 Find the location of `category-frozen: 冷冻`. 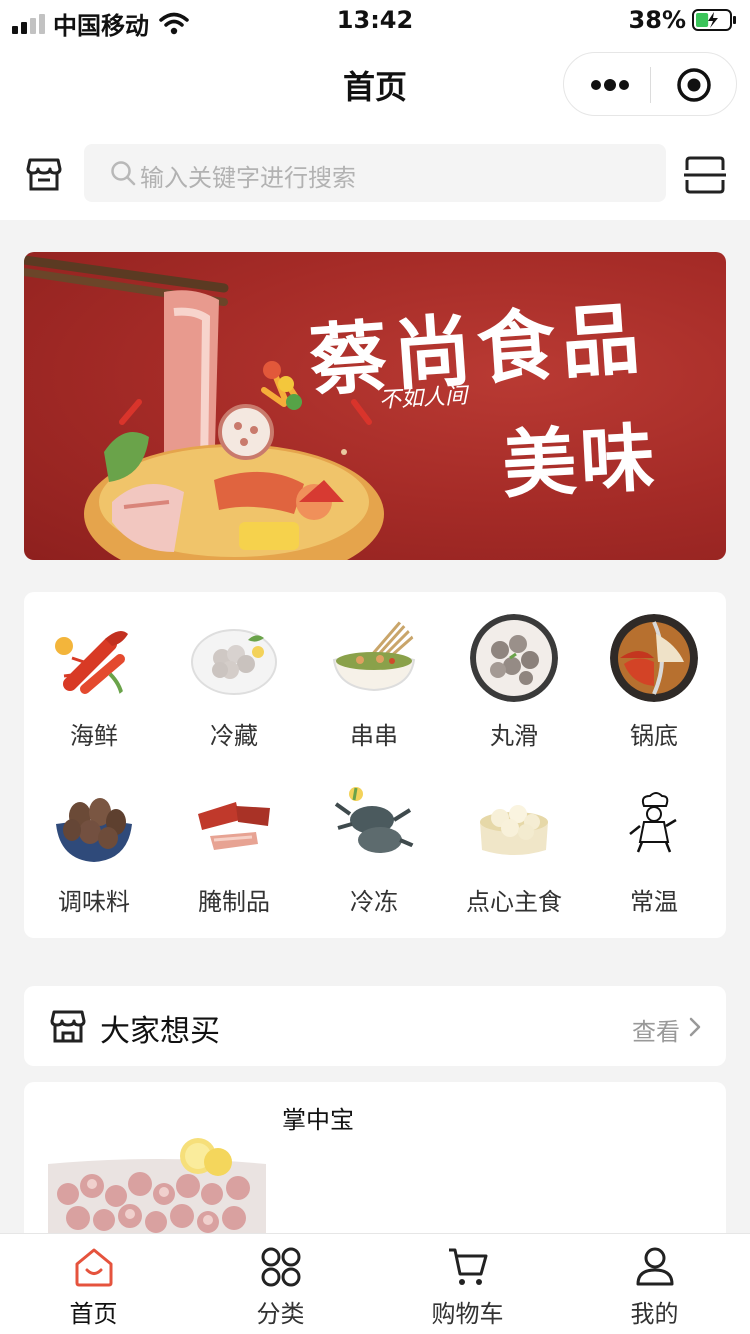

category-frozen: 冷冻 is located at coordinates (374, 837).